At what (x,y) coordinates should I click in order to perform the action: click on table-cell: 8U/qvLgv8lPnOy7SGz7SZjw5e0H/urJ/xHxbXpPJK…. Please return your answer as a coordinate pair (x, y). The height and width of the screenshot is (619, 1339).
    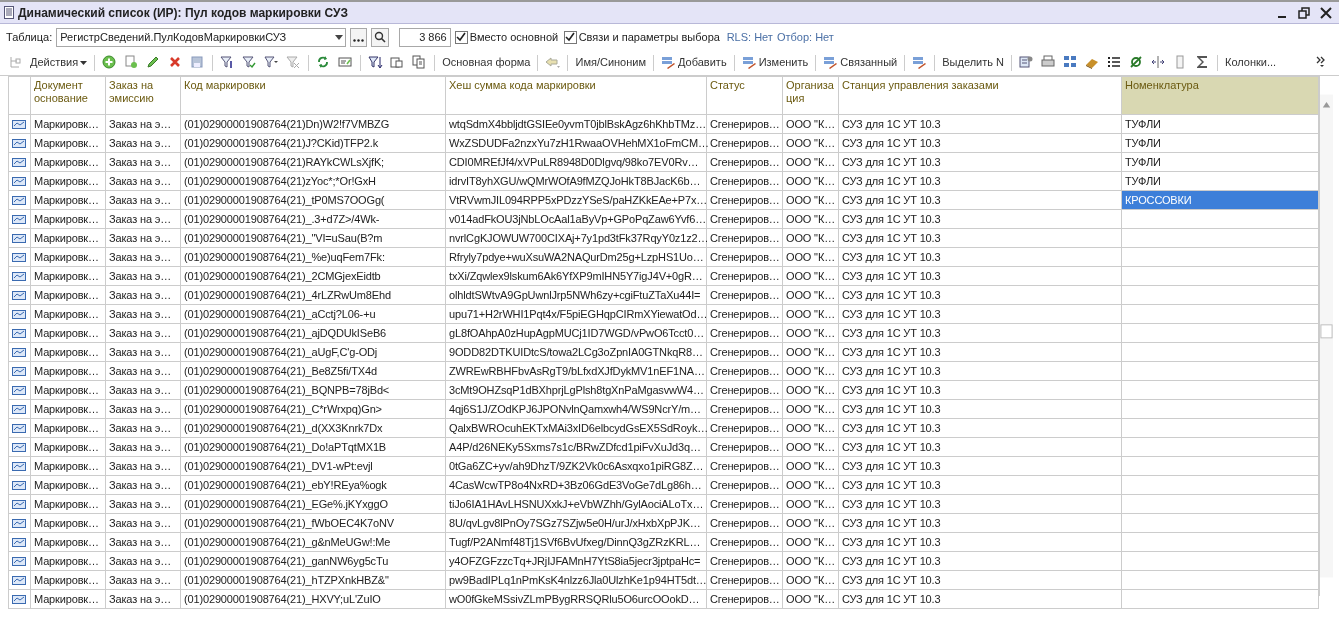
    Looking at the image, I should click on (576, 523).